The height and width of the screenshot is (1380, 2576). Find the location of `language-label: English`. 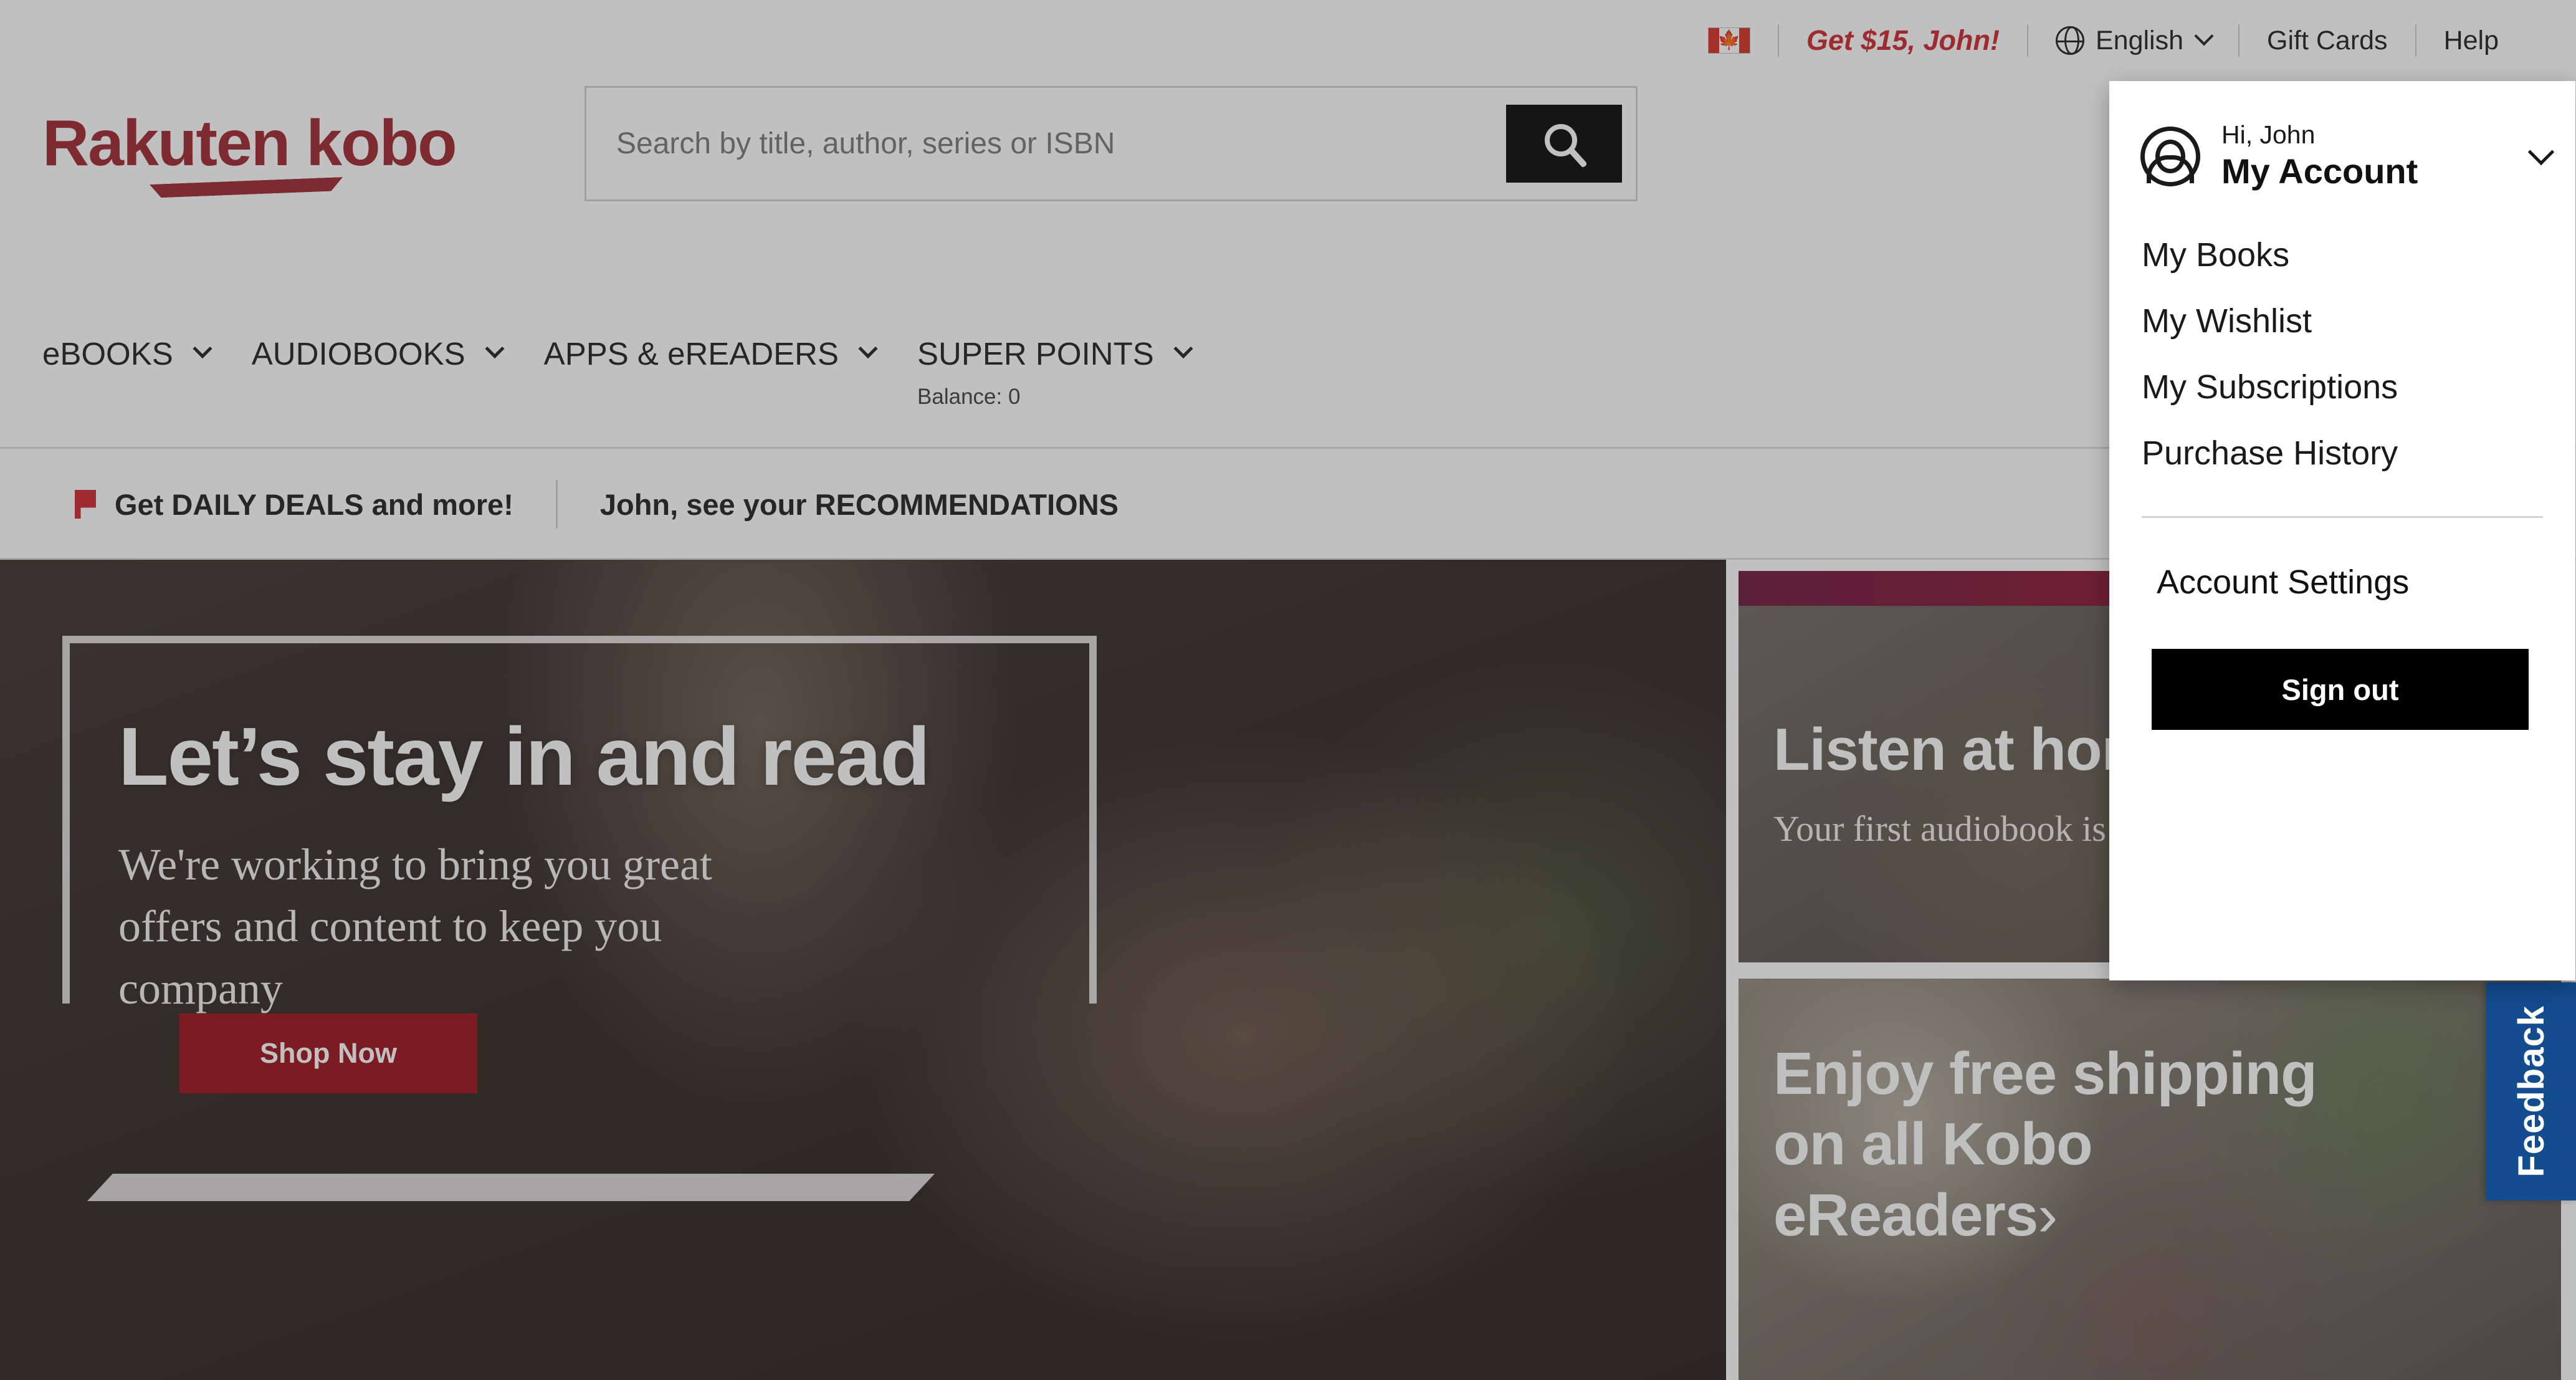

language-label: English is located at coordinates (2139, 40).